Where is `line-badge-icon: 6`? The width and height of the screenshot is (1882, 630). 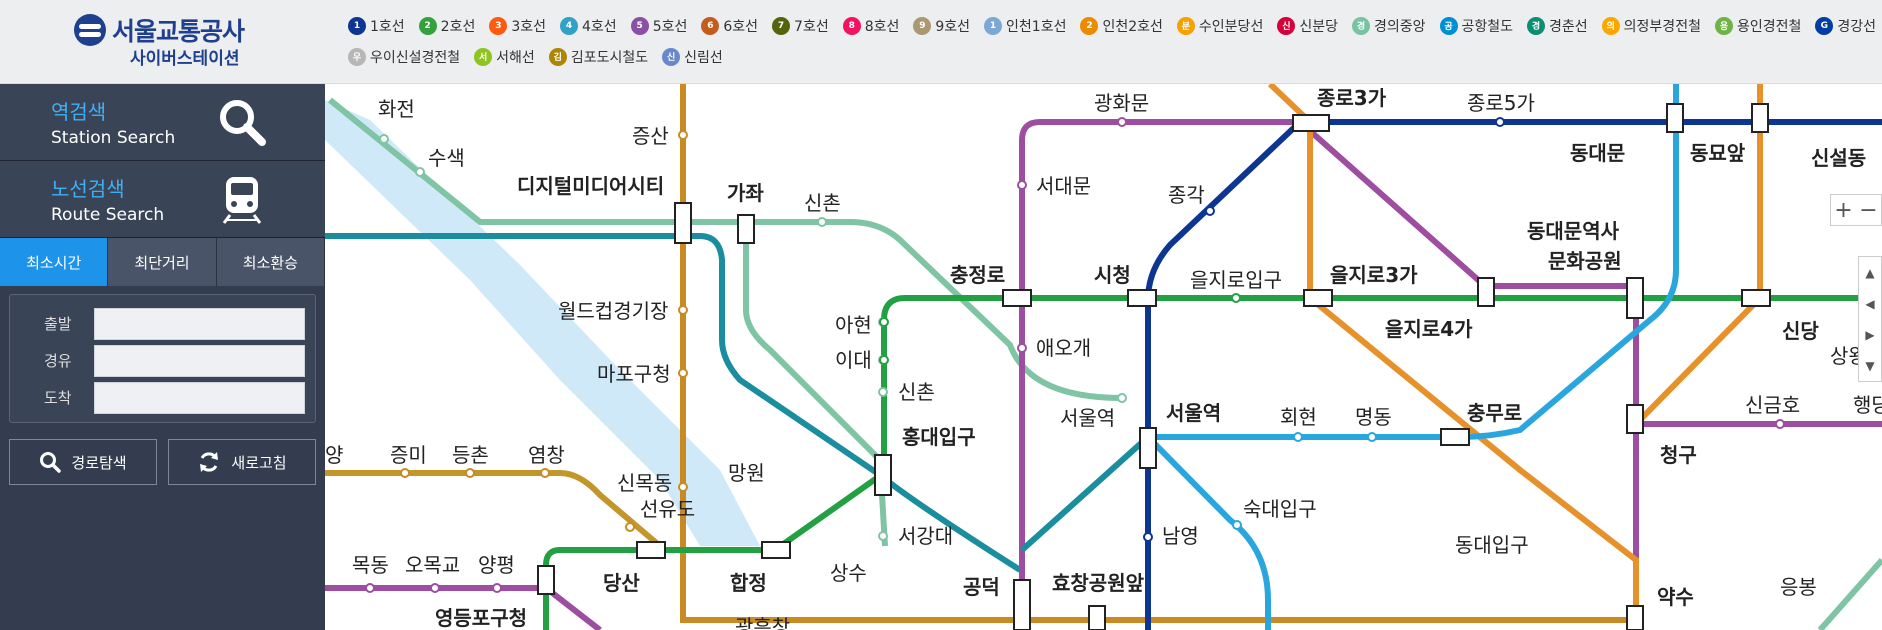
line-badge-icon: 6 is located at coordinates (710, 25).